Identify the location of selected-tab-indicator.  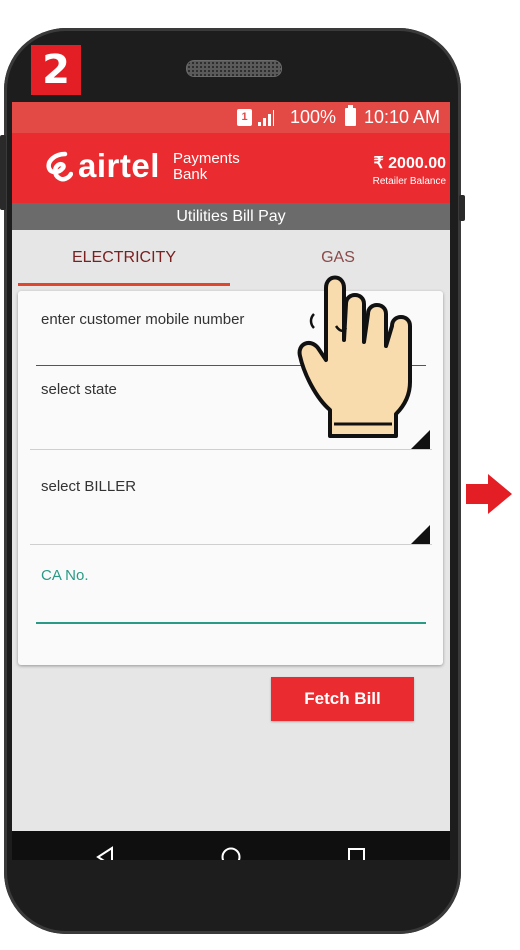
(124, 284).